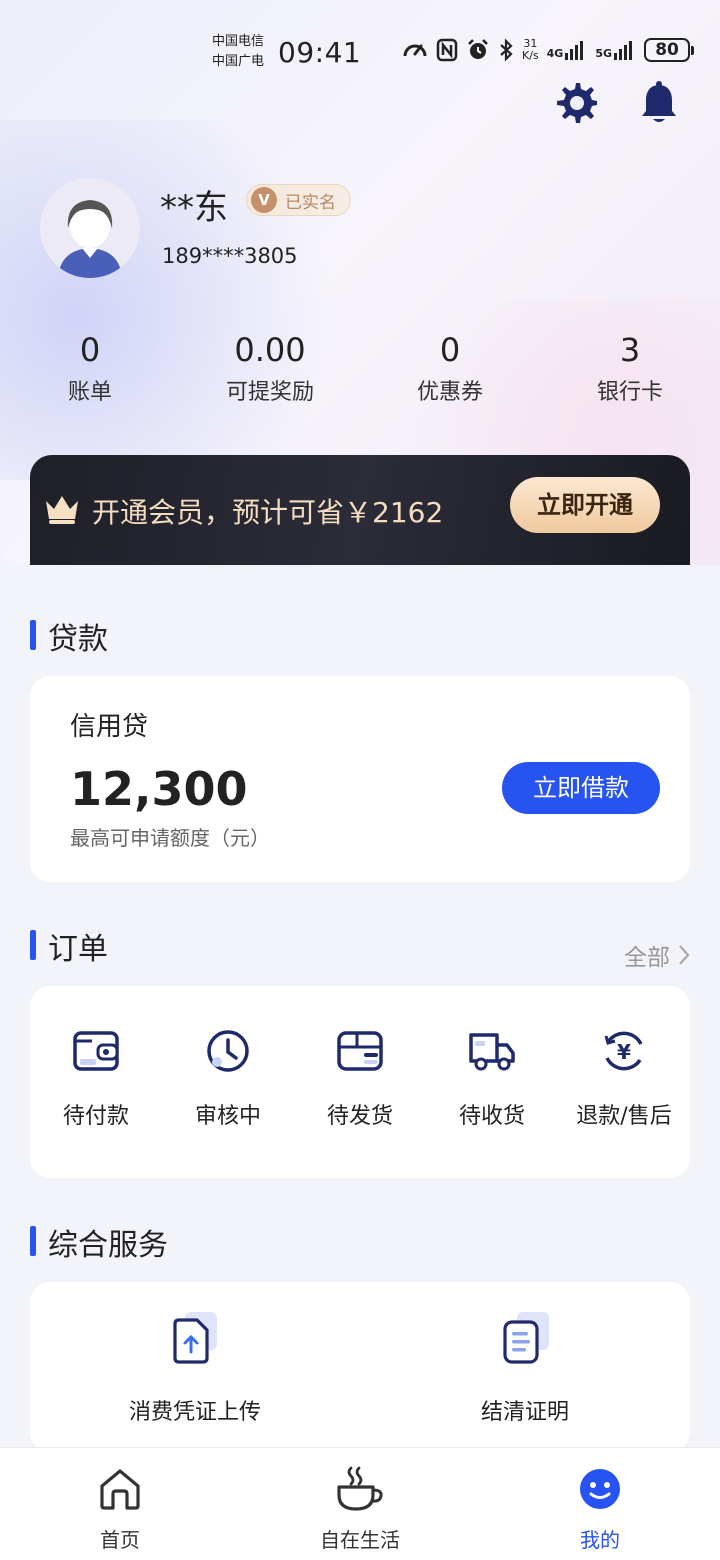 Image resolution: width=720 pixels, height=1560 pixels. I want to click on carrier-2: 中国广电, so click(238, 61).